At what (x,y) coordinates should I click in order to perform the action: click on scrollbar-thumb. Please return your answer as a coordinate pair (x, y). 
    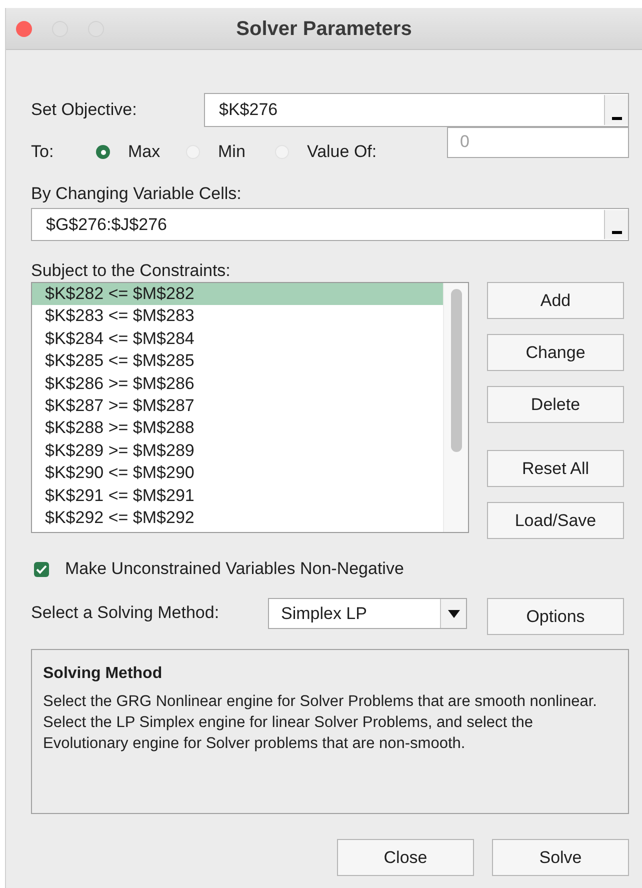
    Looking at the image, I should click on (456, 370).